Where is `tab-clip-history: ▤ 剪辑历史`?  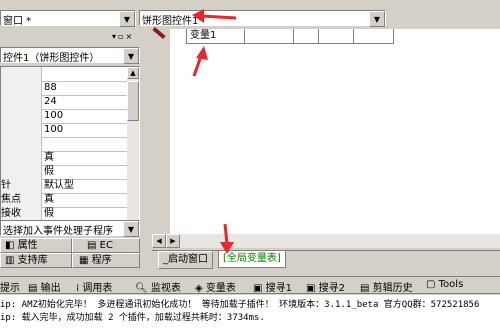 tab-clip-history: ▤ 剪辑历史 is located at coordinates (386, 286).